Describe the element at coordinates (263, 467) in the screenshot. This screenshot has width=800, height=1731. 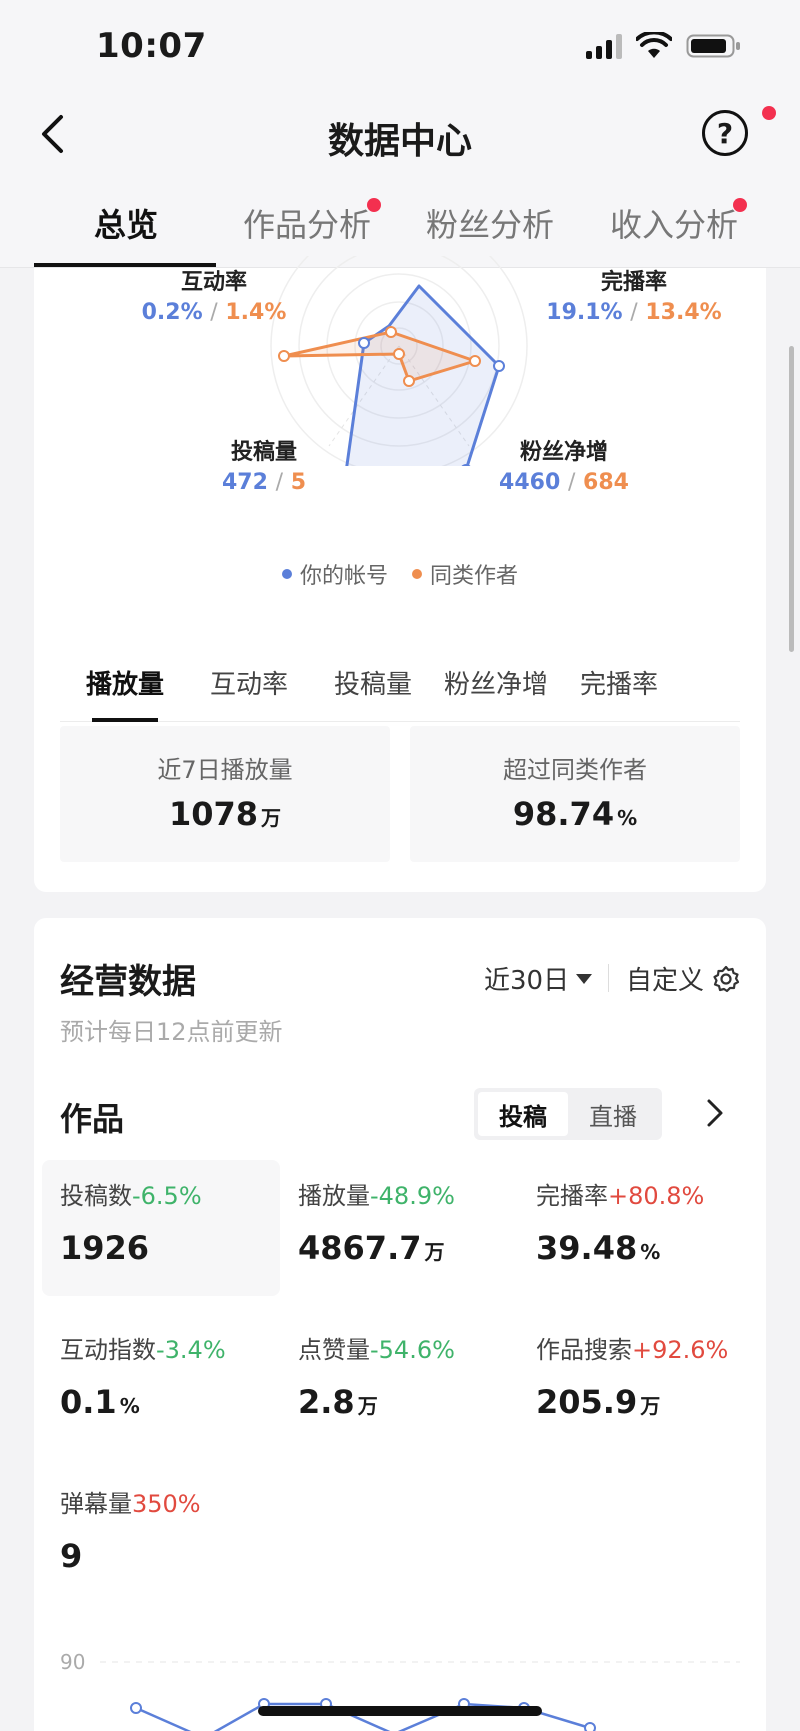
I see `radar-label-posts: 投稿量 472 / 5` at that location.